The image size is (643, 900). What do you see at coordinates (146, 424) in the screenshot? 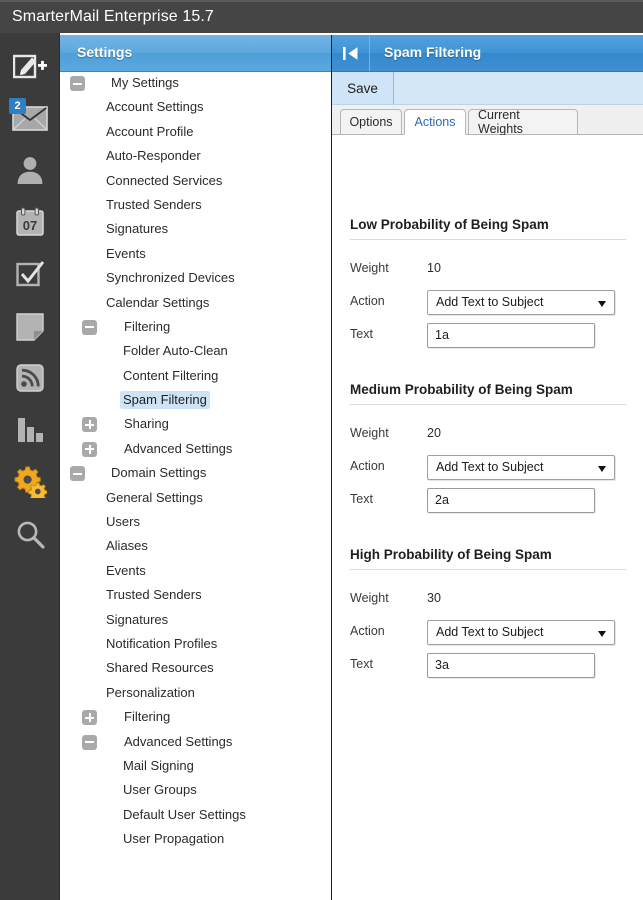
I see `tree-item-label: Sharing` at bounding box center [146, 424].